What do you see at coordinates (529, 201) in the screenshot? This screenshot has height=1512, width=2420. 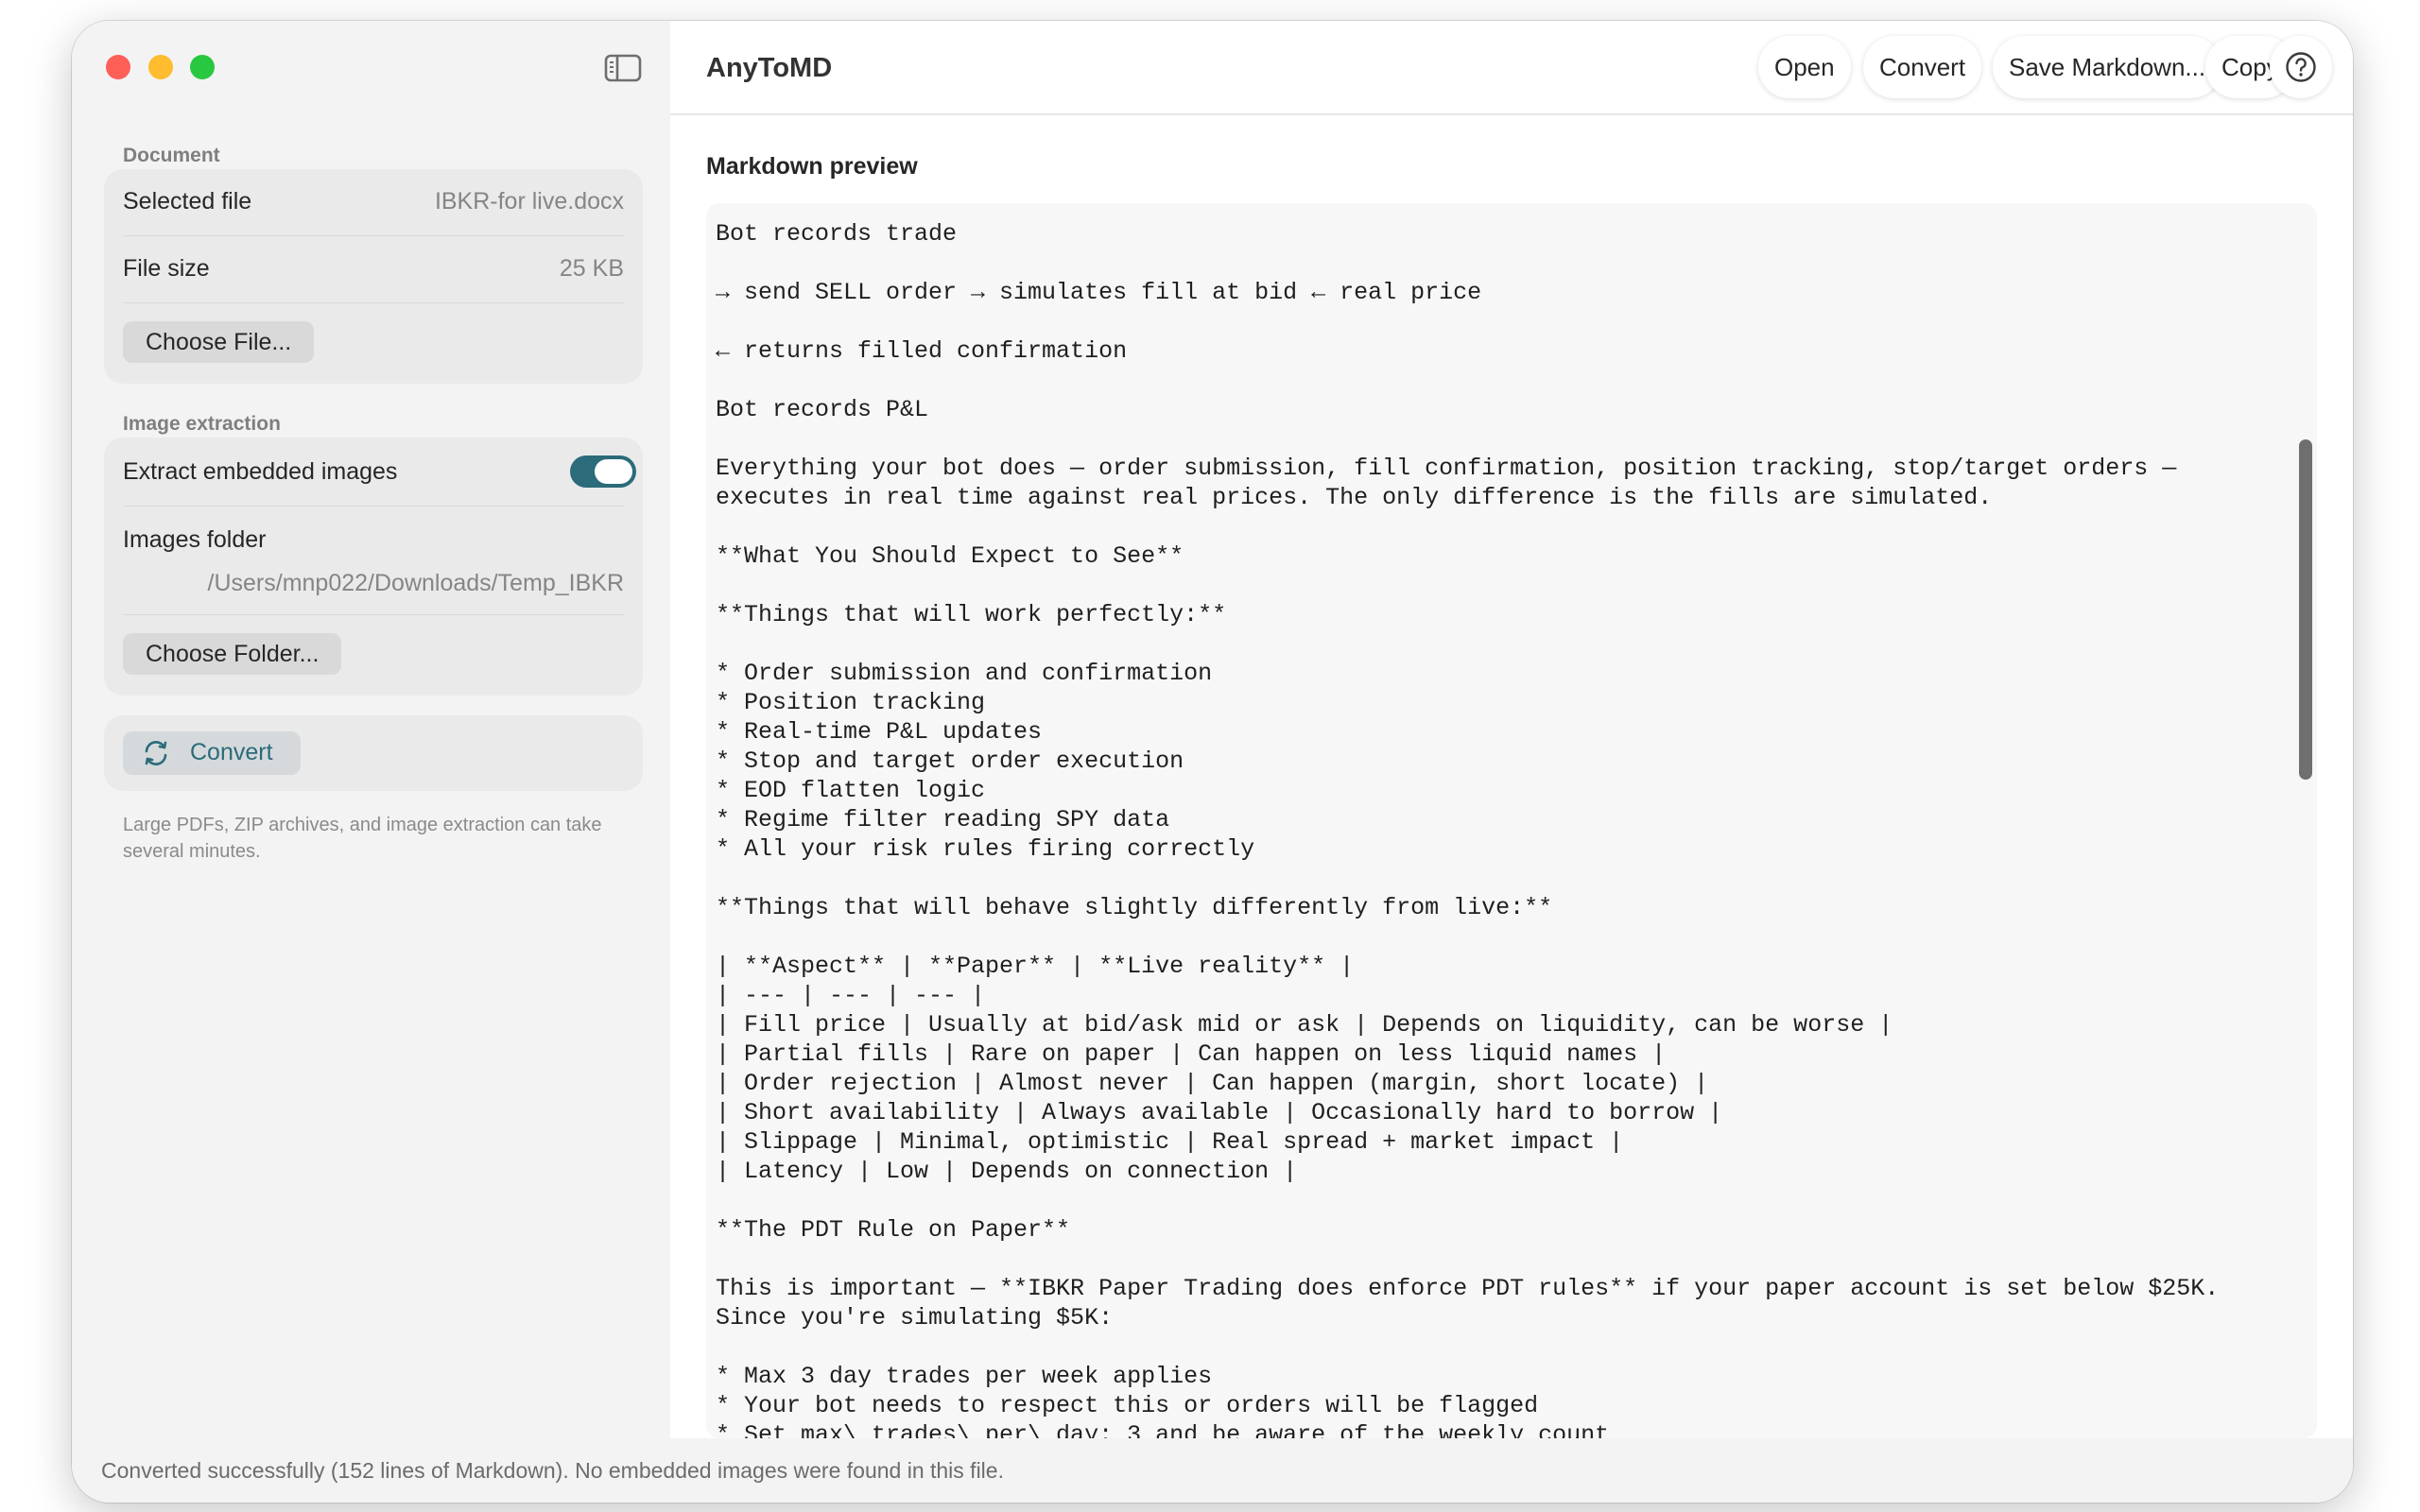 I see `selected-file-value: IBKR-for live.docx` at bounding box center [529, 201].